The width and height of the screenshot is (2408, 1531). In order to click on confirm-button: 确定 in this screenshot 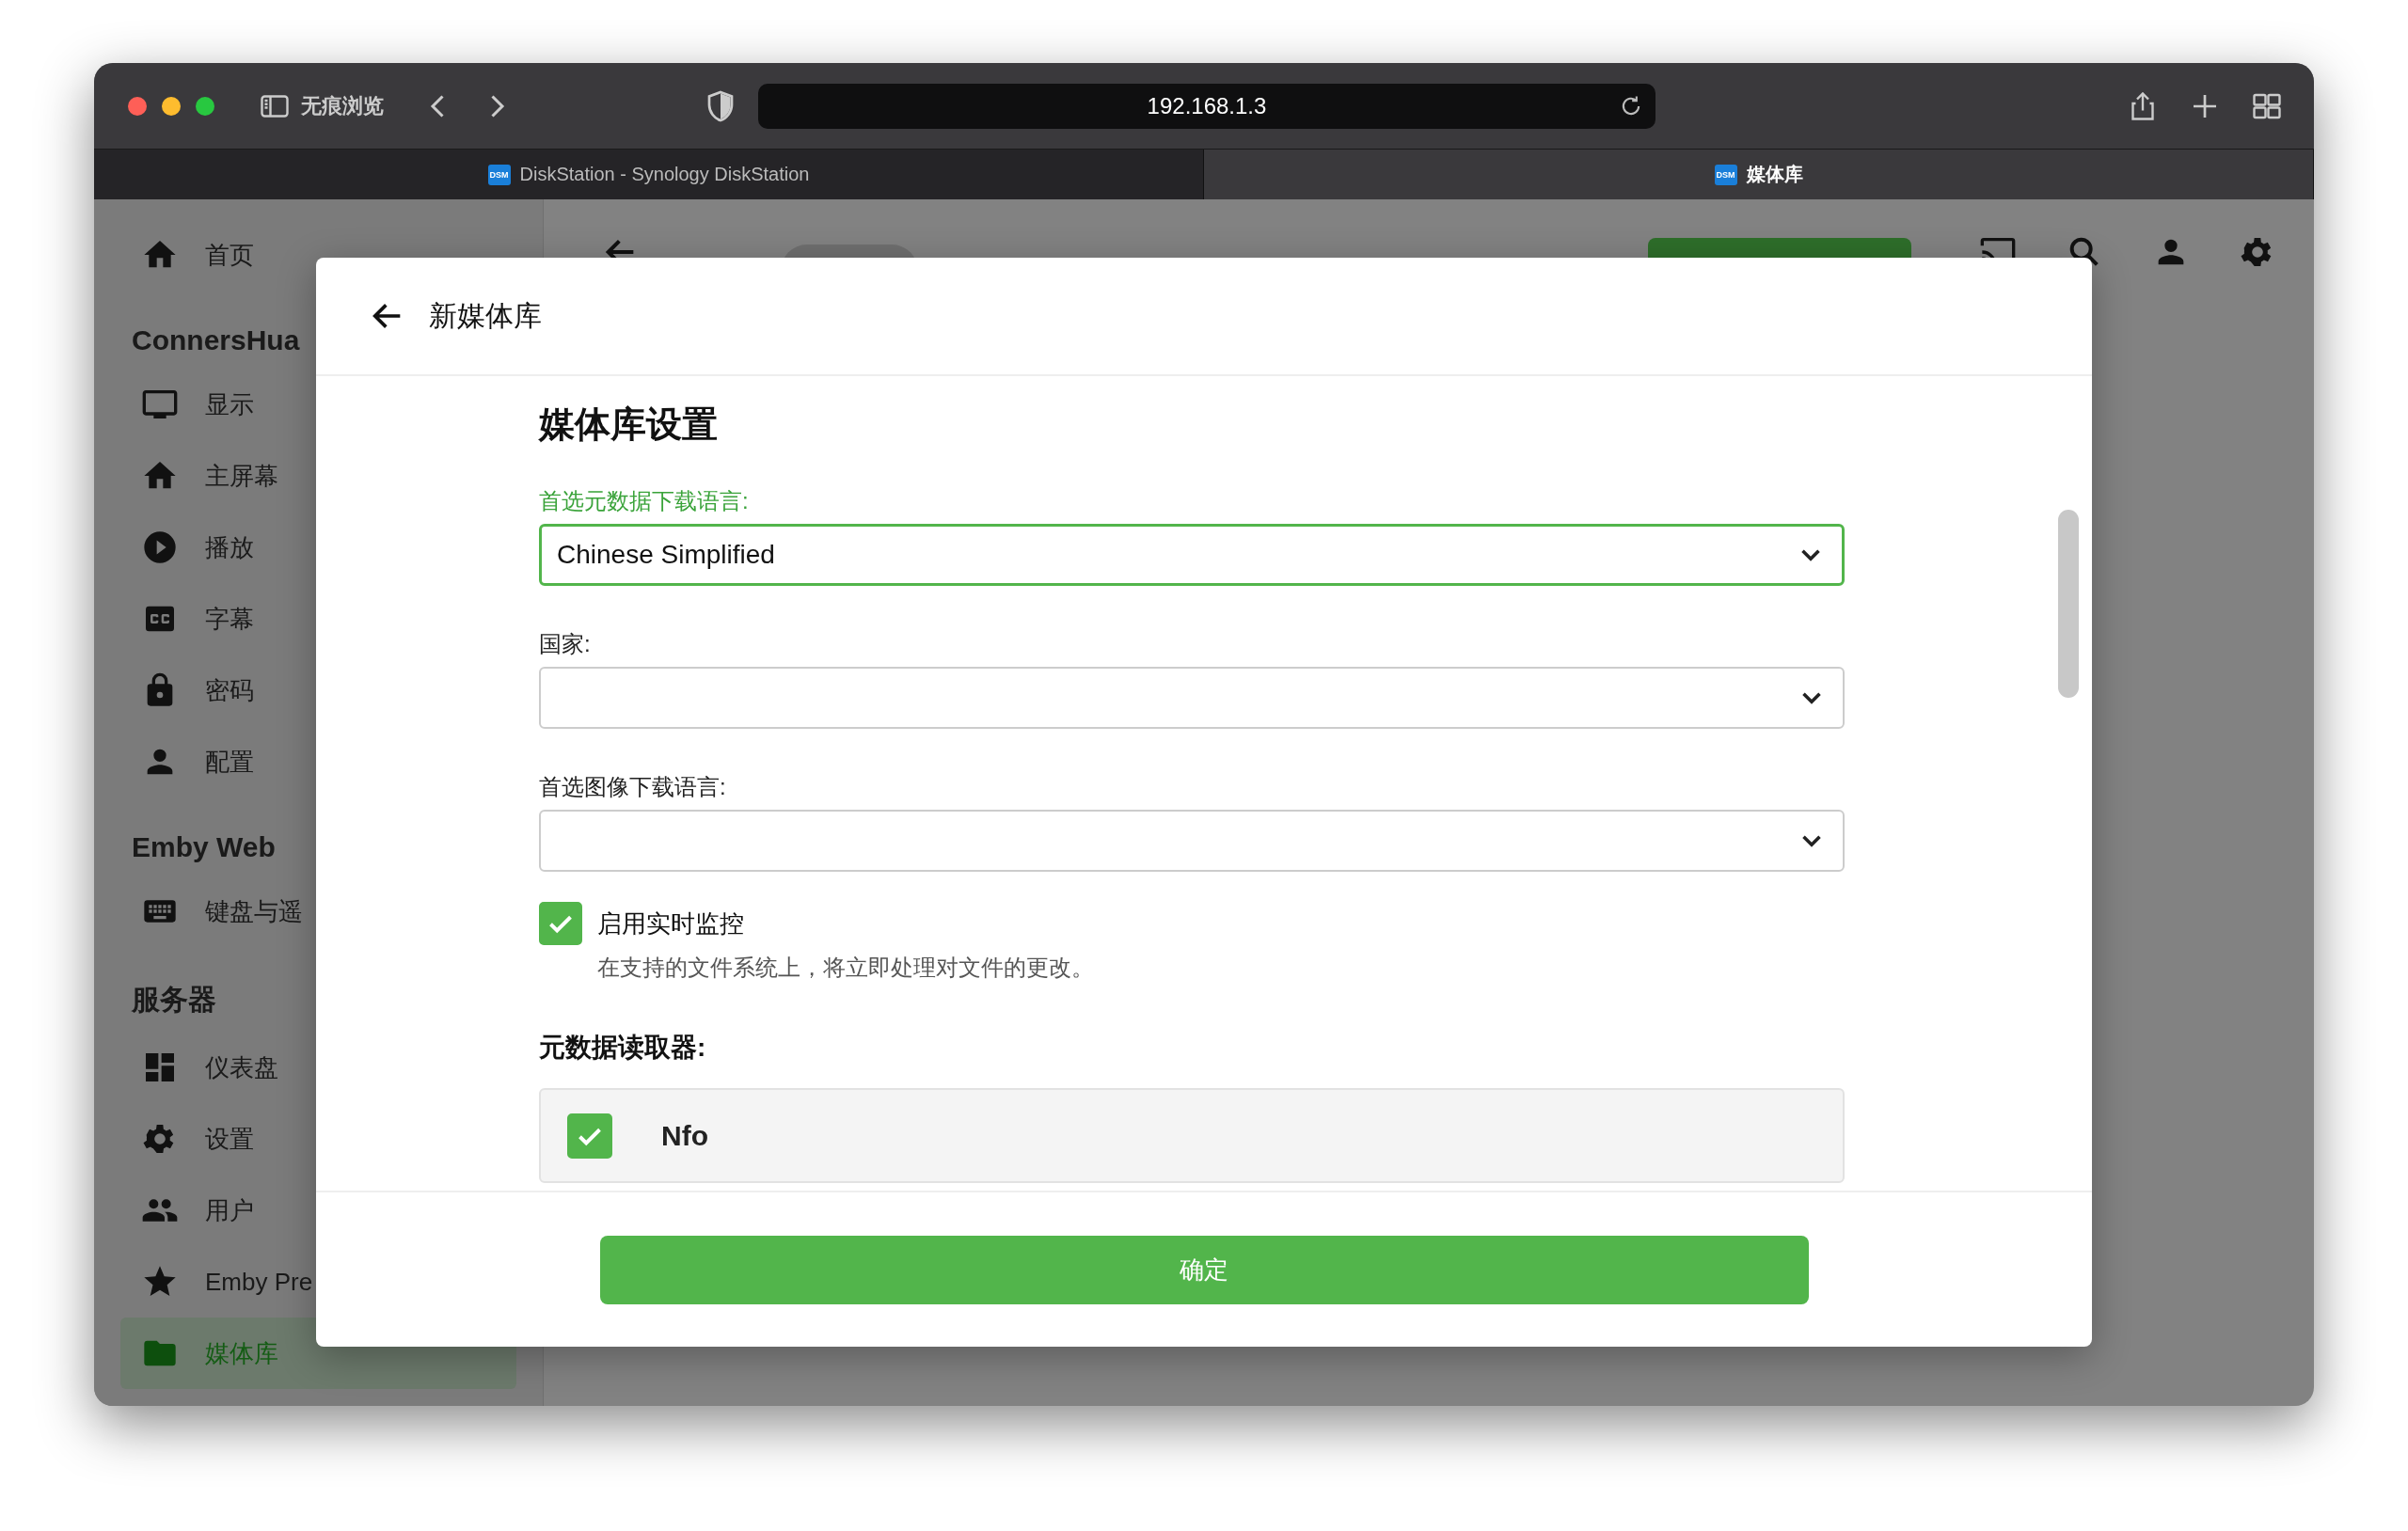, I will do `click(1204, 1270)`.